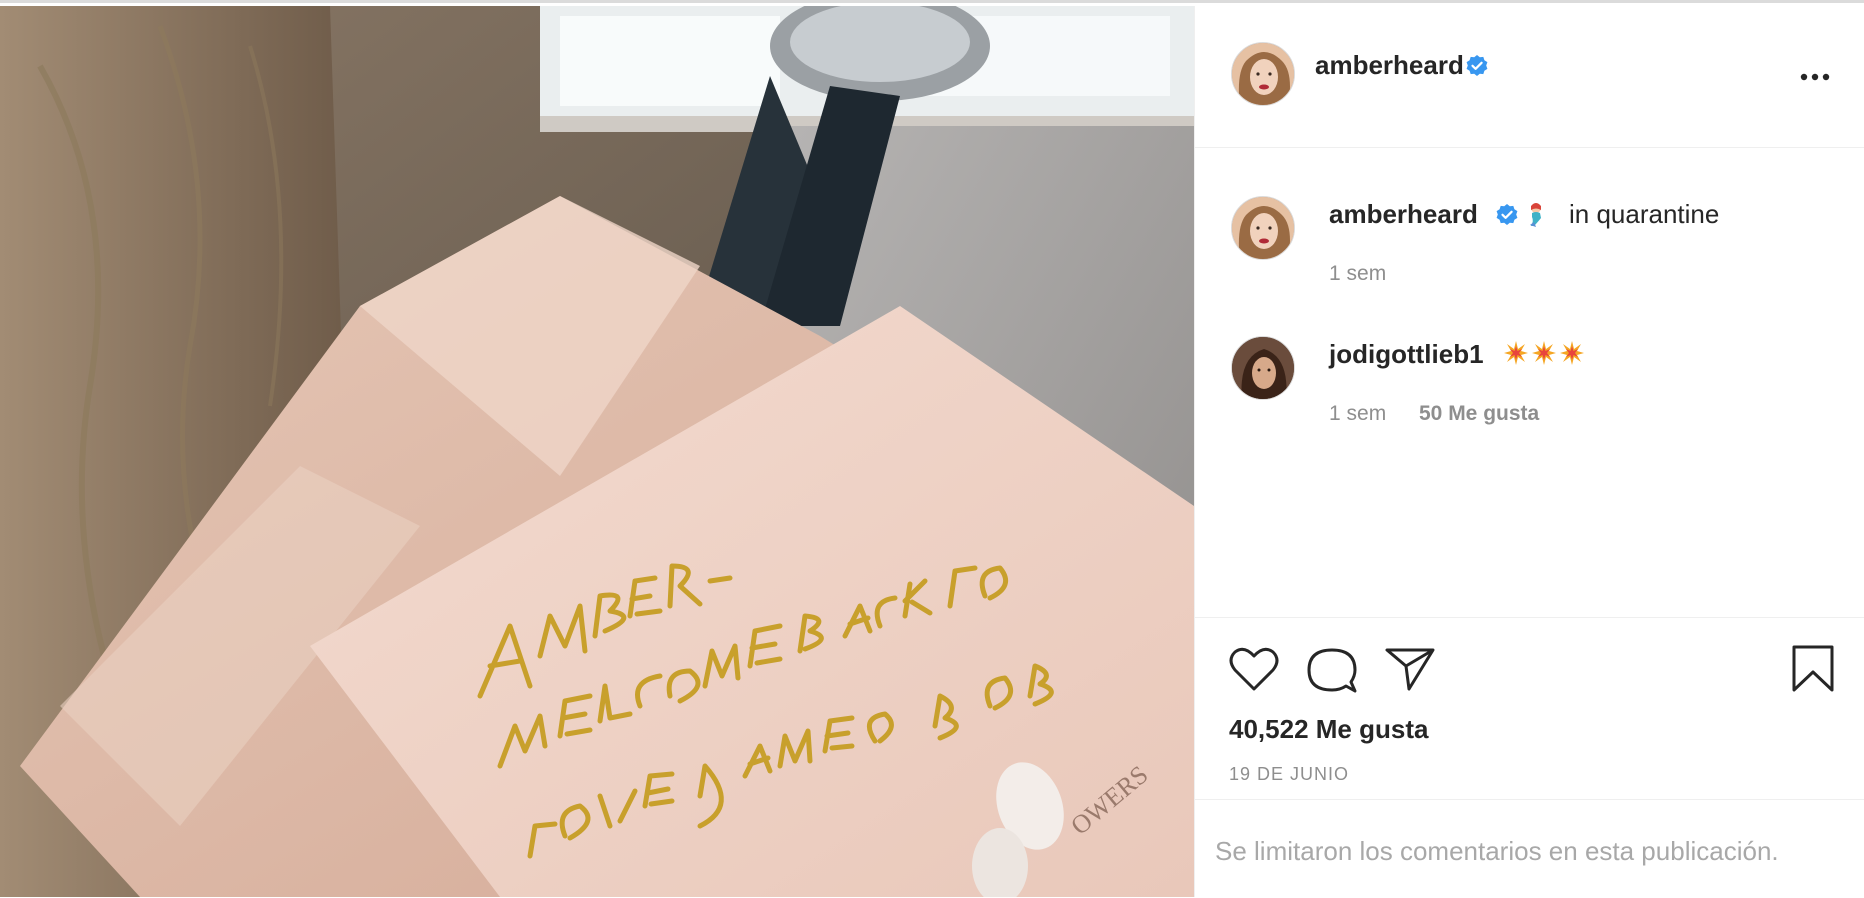 The image size is (1864, 898). Describe the element at coordinates (1263, 228) in the screenshot. I see `caption-avatar` at that location.